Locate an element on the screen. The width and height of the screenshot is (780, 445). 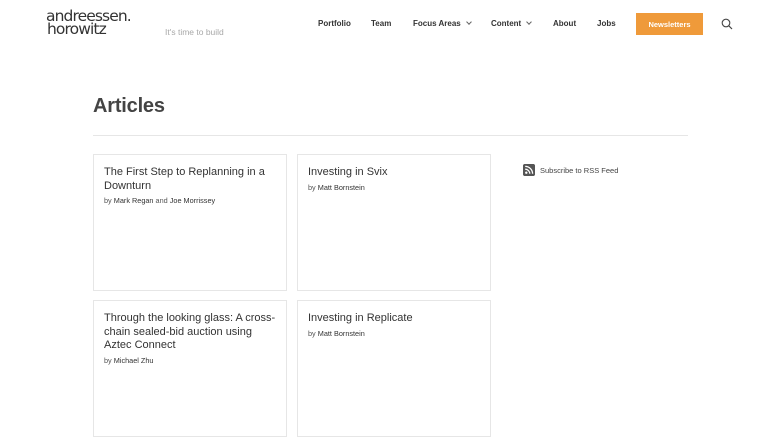
article-card: Investing in Replicate by Matt Bornstein is located at coordinates (394, 368).